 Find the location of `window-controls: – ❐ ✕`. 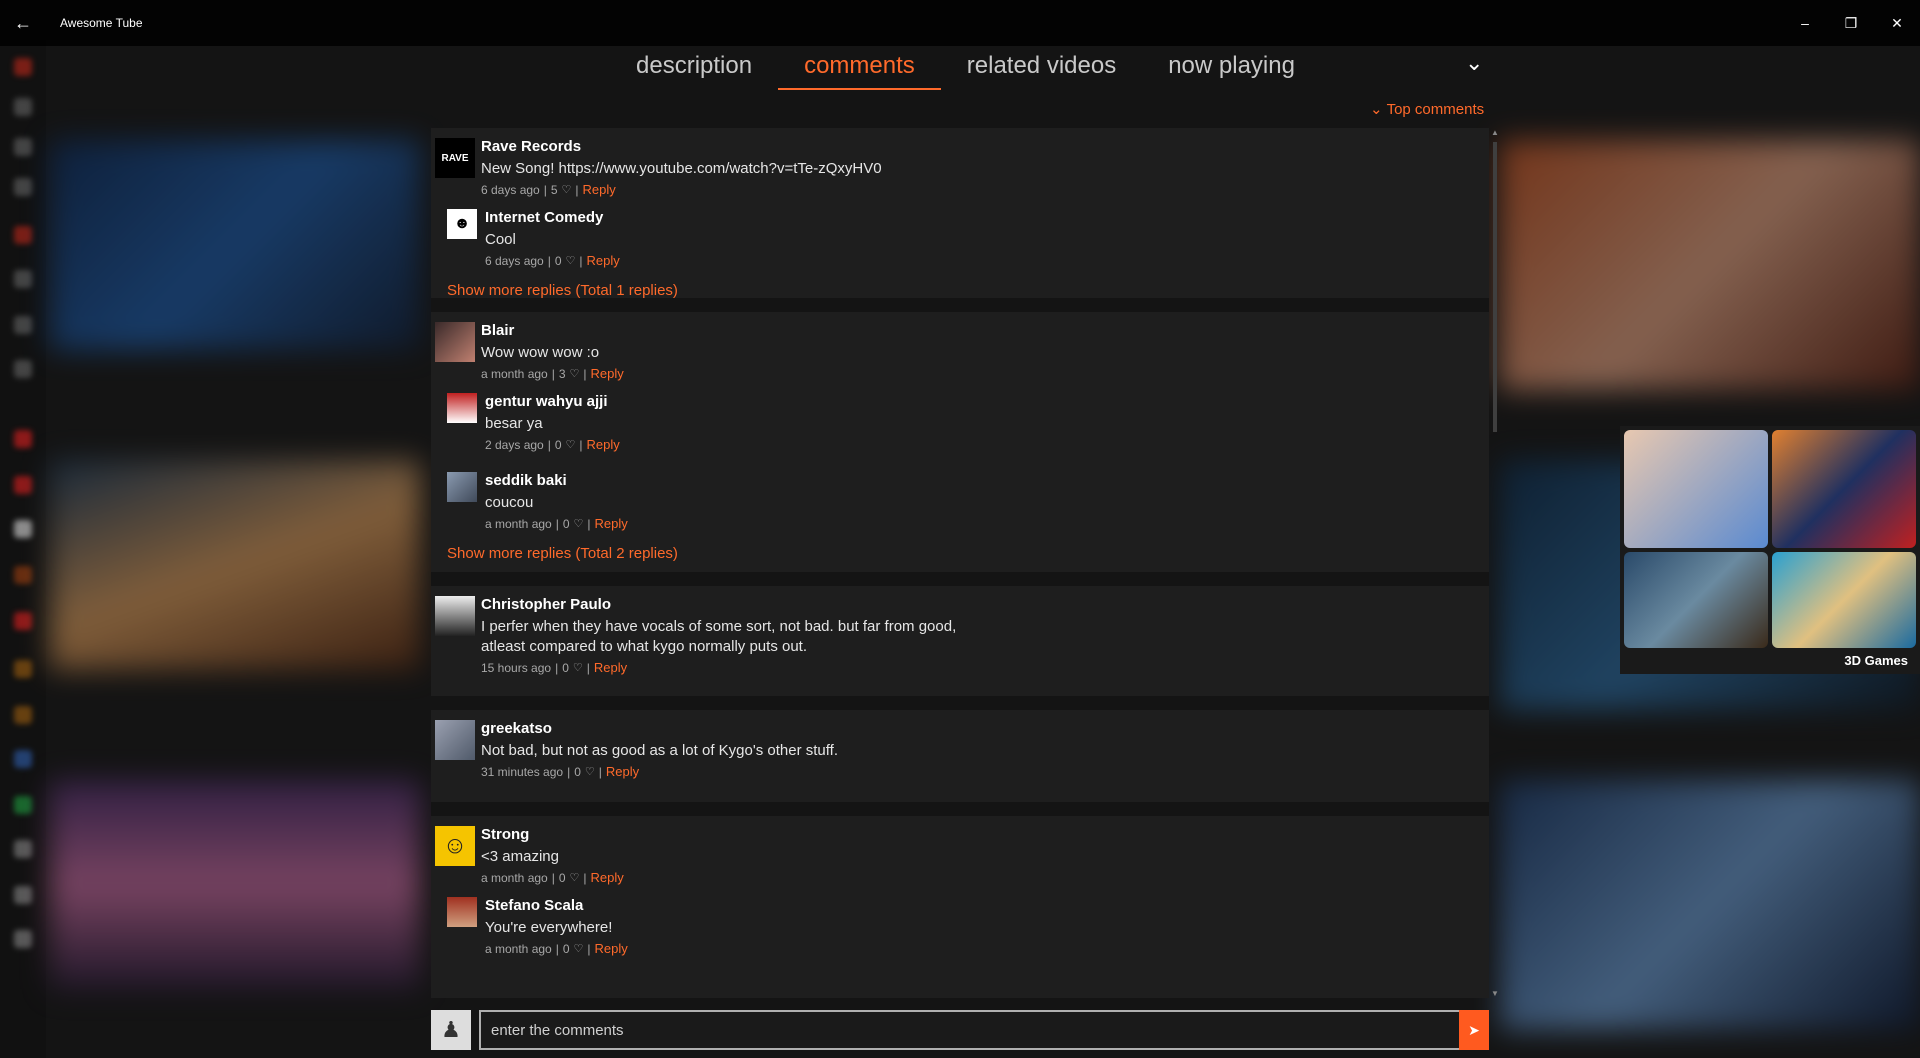

window-controls: – ❐ ✕ is located at coordinates (1851, 23).